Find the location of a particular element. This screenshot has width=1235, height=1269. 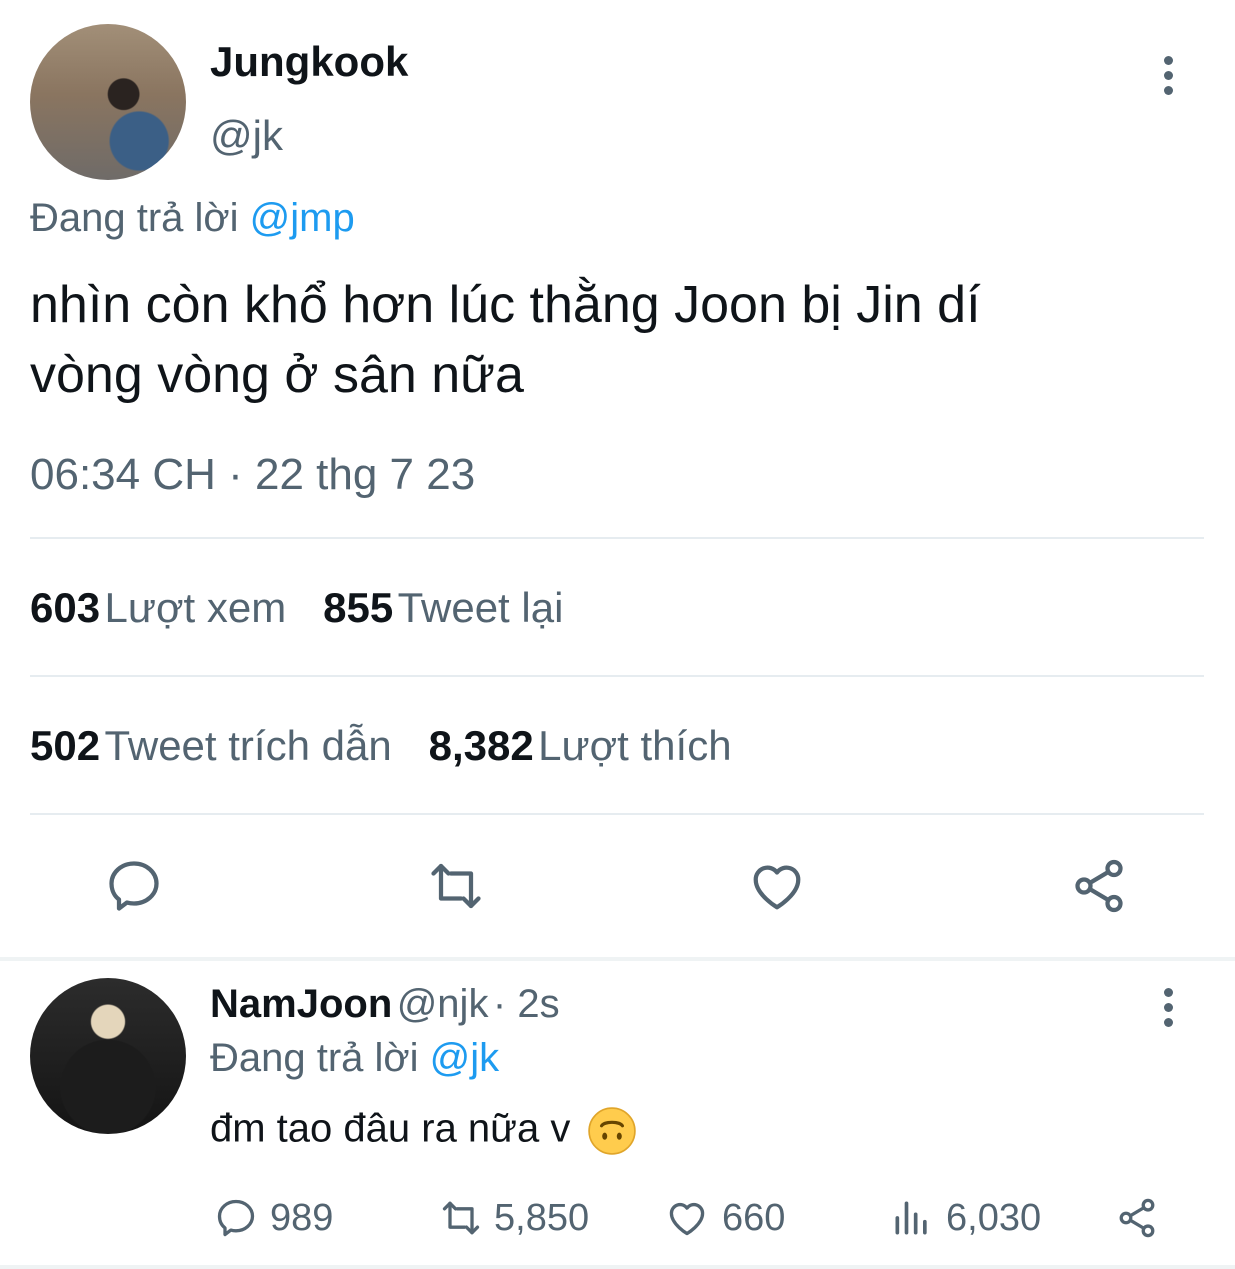

reply-likes-count: 660 is located at coordinates (754, 1217).